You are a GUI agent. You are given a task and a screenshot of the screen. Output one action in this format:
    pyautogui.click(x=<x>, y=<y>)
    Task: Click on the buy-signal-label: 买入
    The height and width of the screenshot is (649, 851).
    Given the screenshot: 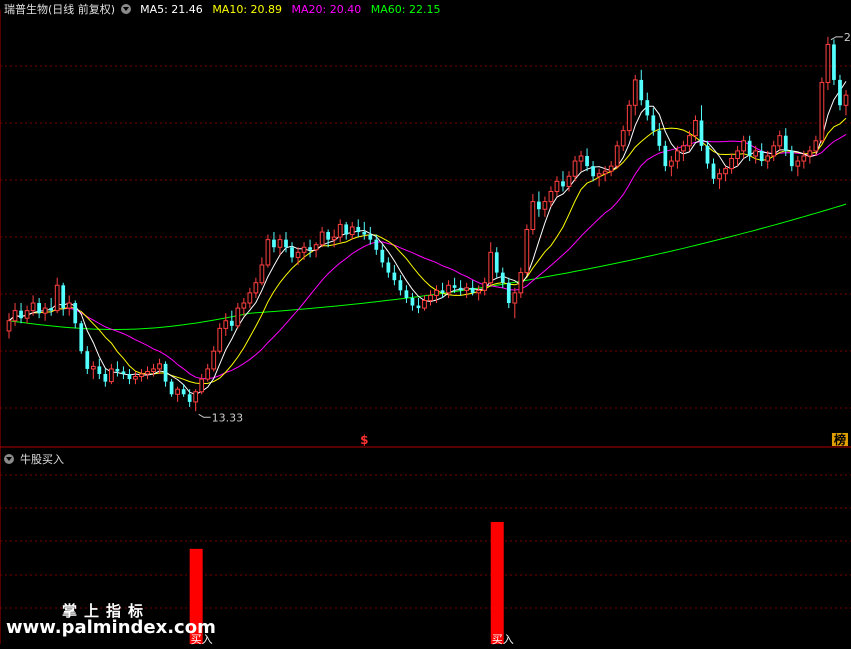 What is the action you would take?
    pyautogui.click(x=503, y=639)
    